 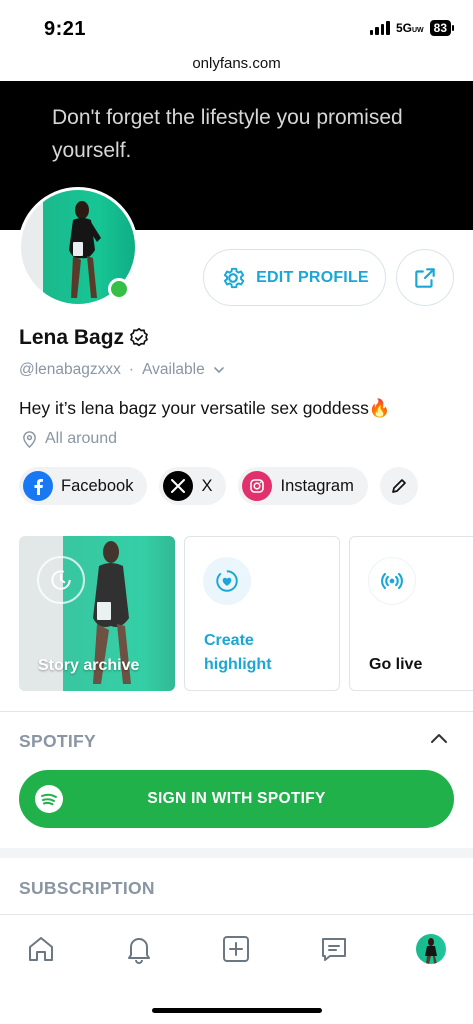 I want to click on availability-dropdown: Available, so click(x=183, y=370).